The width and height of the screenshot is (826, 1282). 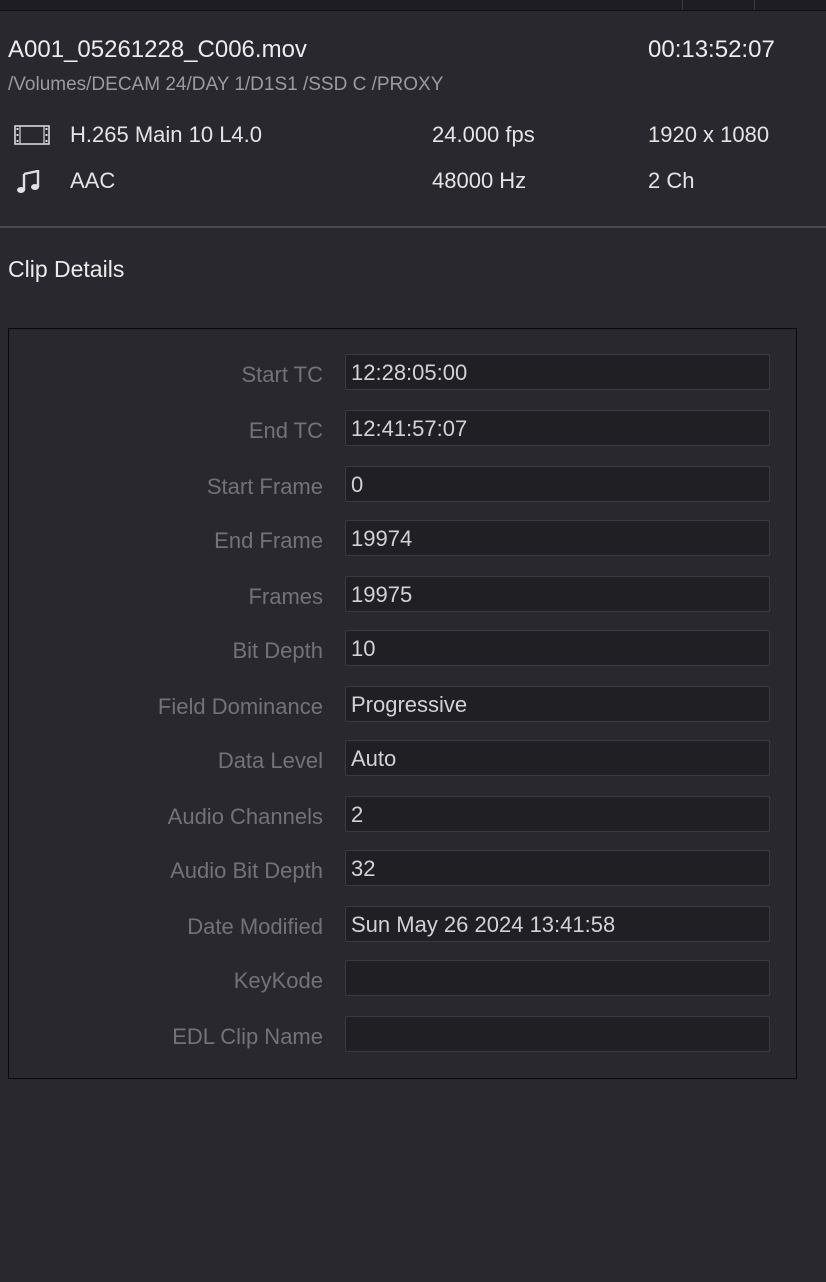 I want to click on field-label: End TC, so click(x=285, y=430).